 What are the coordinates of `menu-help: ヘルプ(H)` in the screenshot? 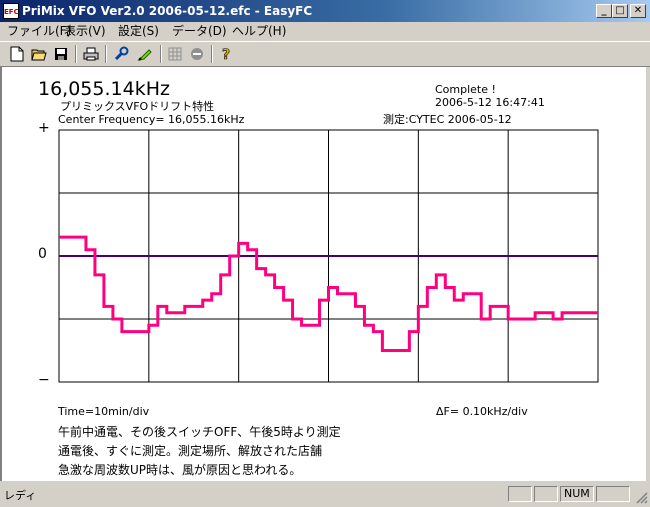 It's located at (259, 31).